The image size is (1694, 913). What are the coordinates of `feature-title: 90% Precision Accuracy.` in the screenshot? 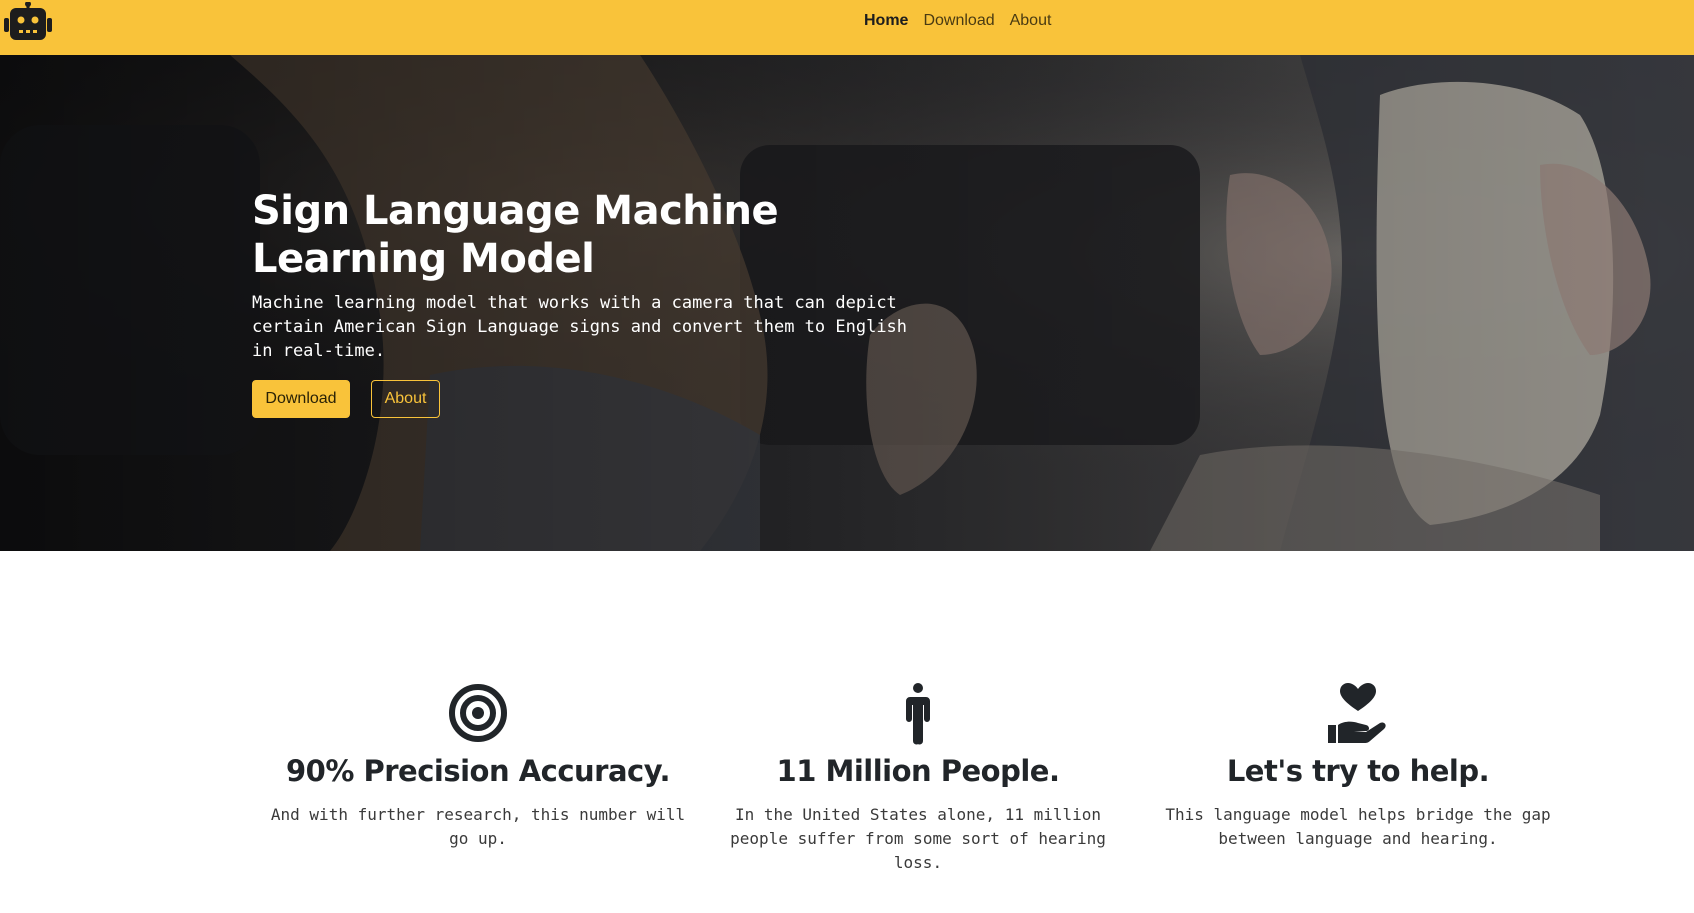 It's located at (478, 771).